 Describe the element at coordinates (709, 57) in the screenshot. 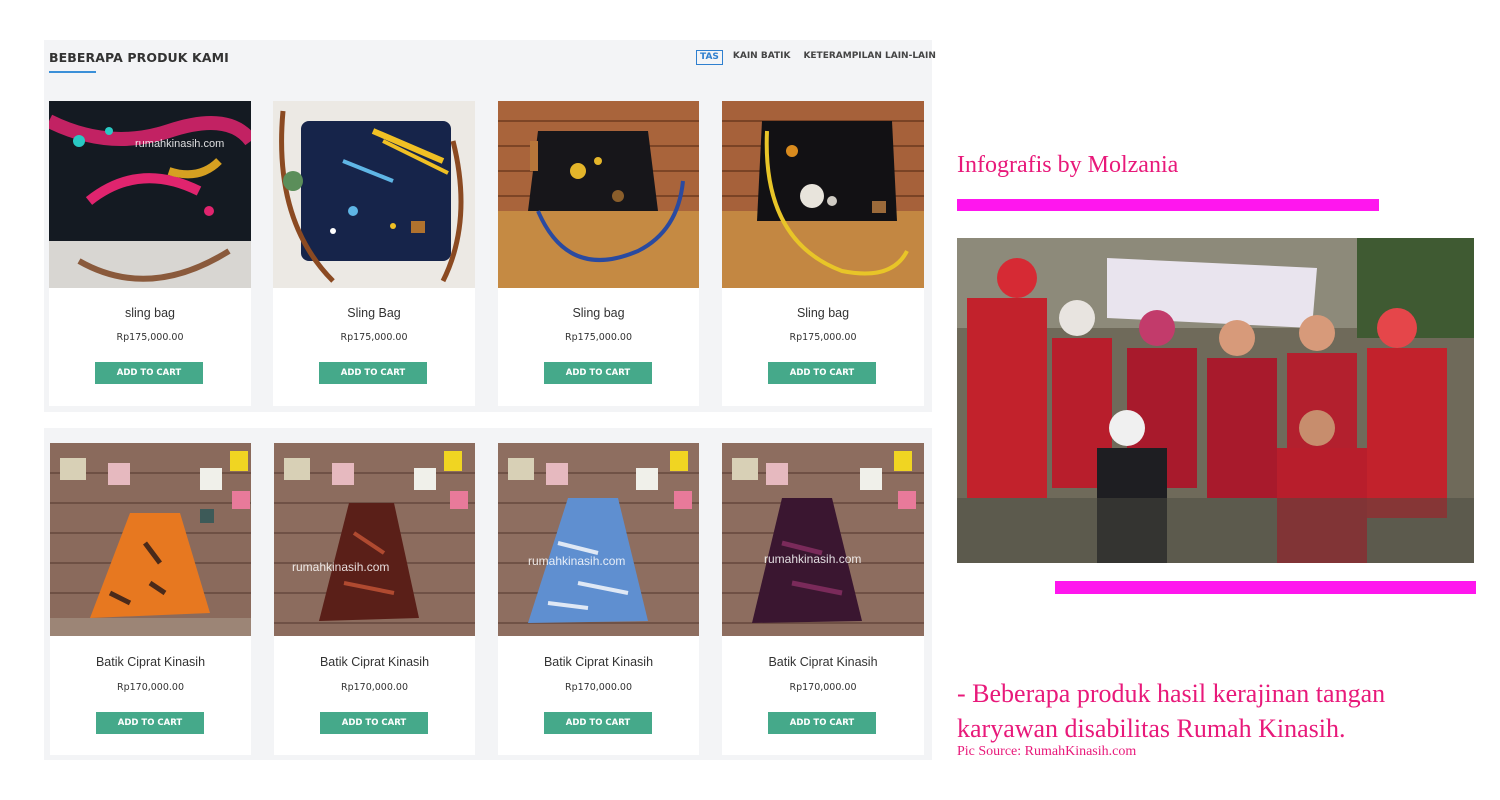

I see `tab-tas: TAS` at that location.